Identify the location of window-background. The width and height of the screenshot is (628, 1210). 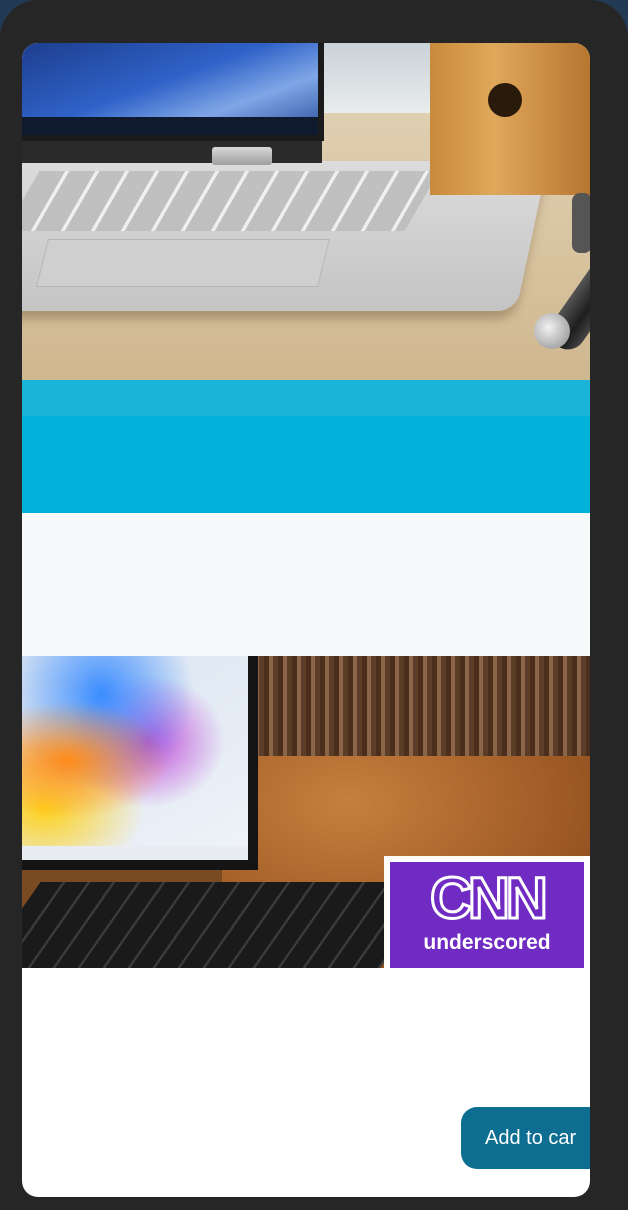
(374, 78).